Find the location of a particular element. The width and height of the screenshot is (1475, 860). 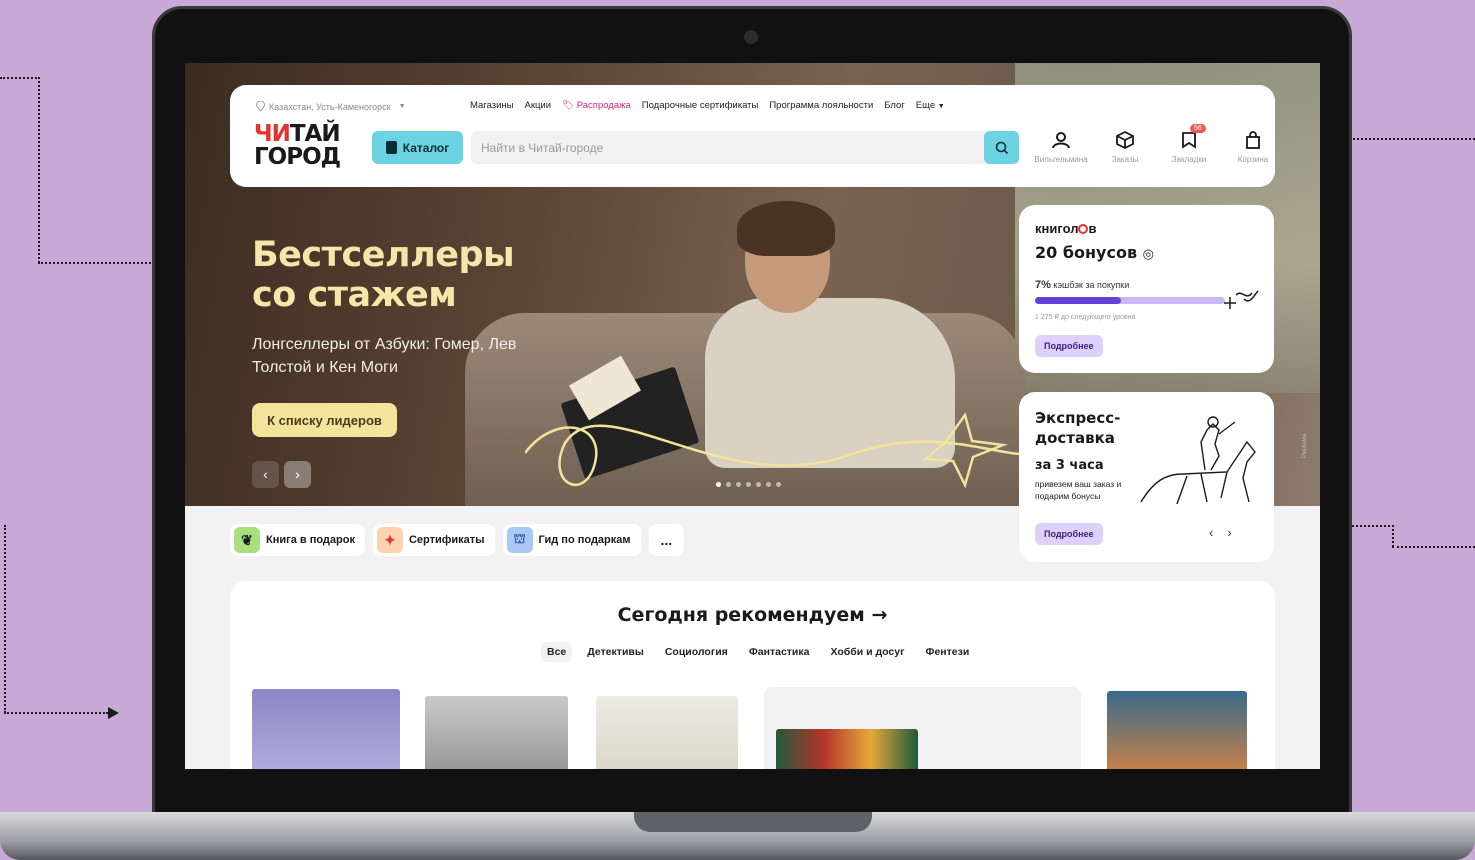

bonus-amount: 20 бонусов ◎ is located at coordinates (1094, 252).